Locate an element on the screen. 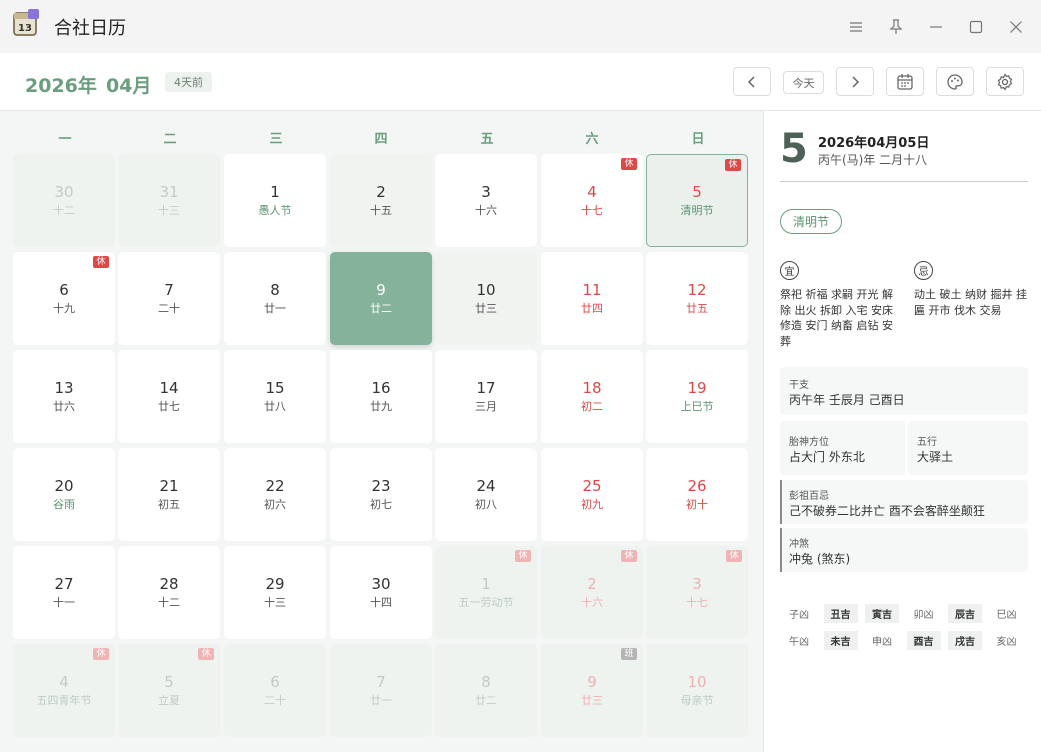 This screenshot has height=752, width=1041. day-cell: 6 十九 休 is located at coordinates (64, 298).